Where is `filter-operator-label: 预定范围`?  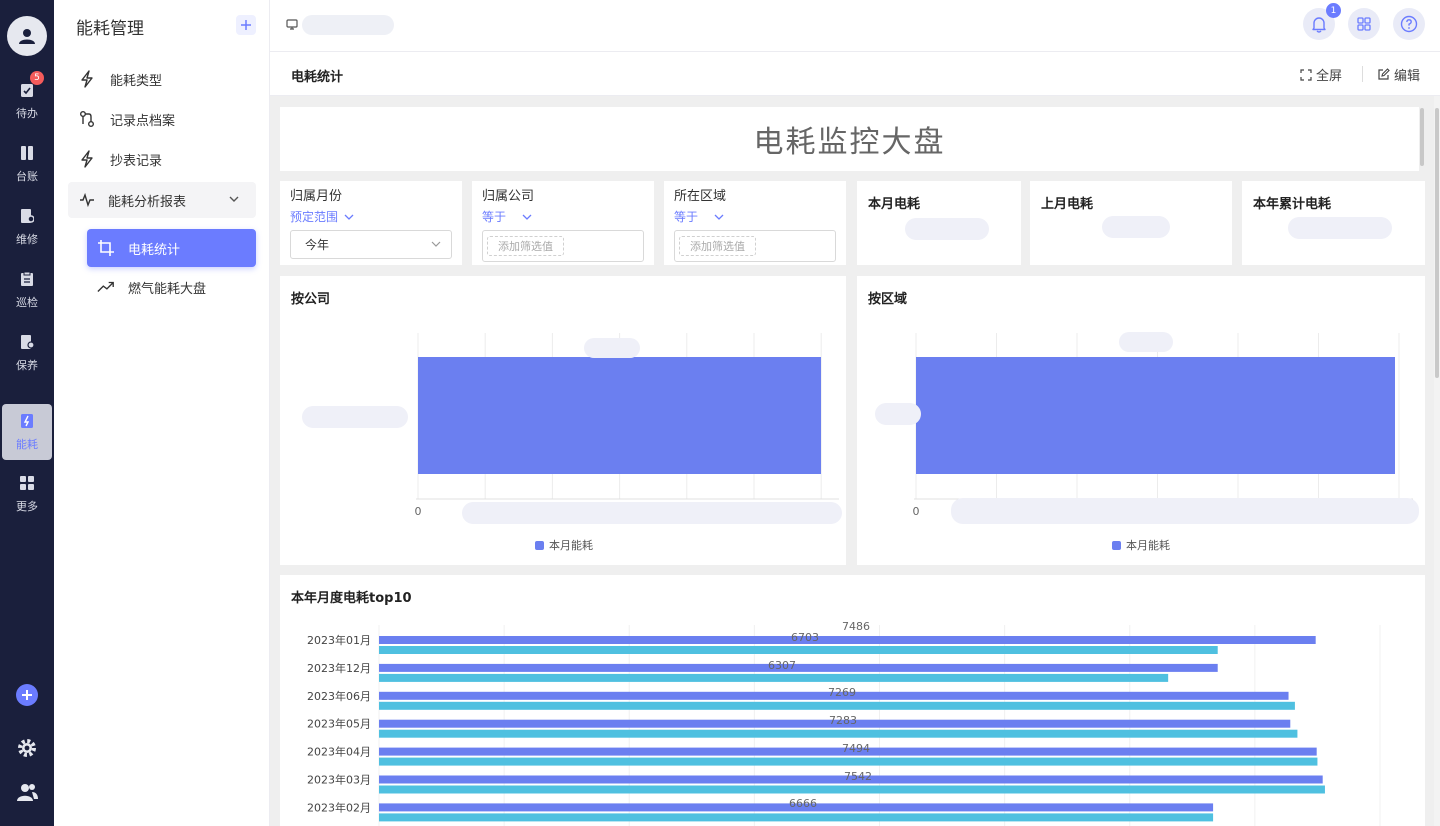
filter-operator-label: 预定范围 is located at coordinates (314, 217).